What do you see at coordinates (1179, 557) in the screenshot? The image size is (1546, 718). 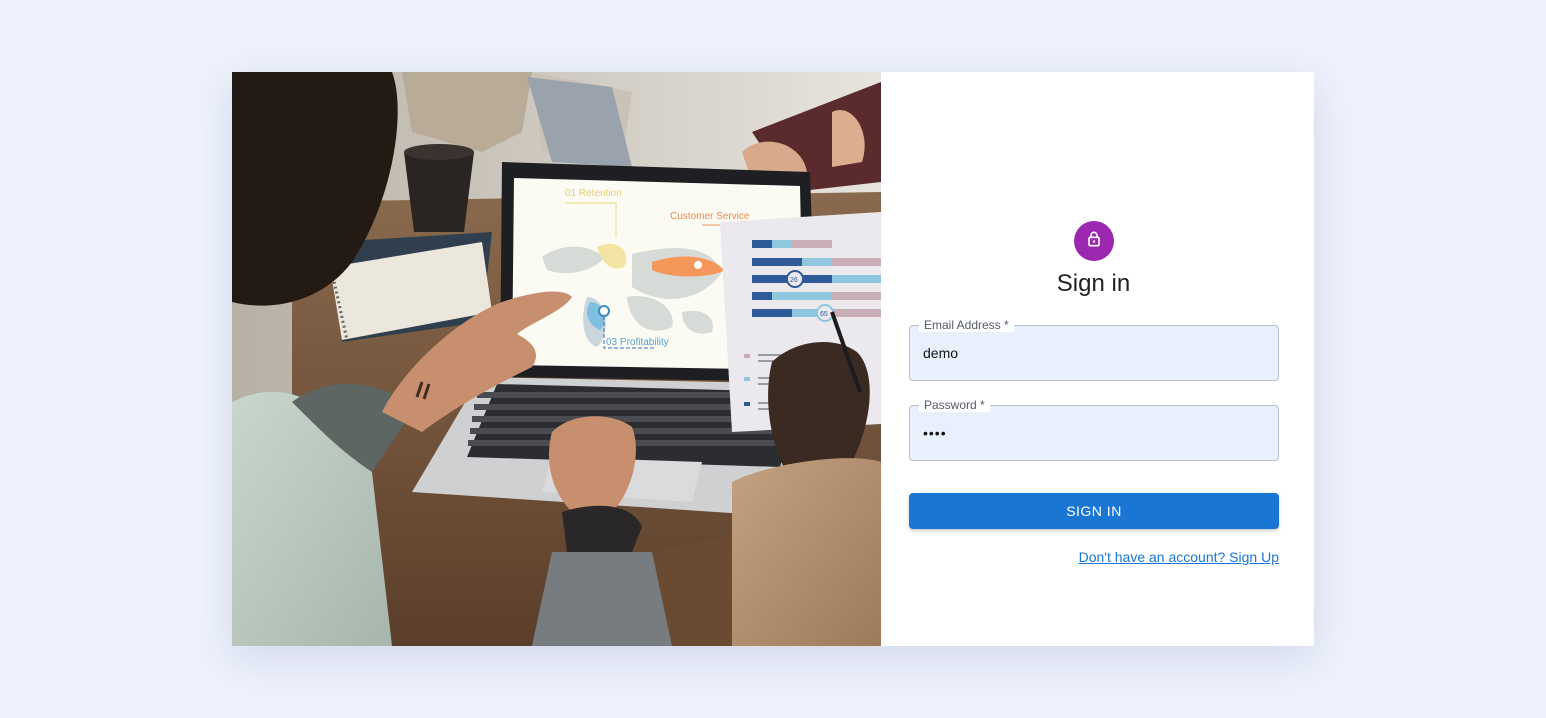 I see `sign-up-link: Don't have an account? Sign Up` at bounding box center [1179, 557].